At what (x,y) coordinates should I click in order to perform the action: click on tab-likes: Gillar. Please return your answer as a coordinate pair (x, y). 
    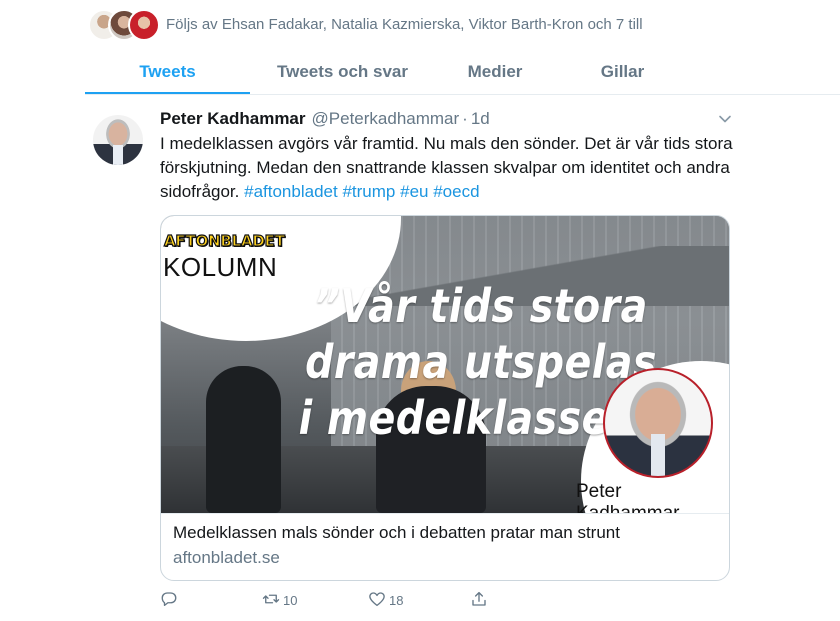
    Looking at the image, I should click on (622, 73).